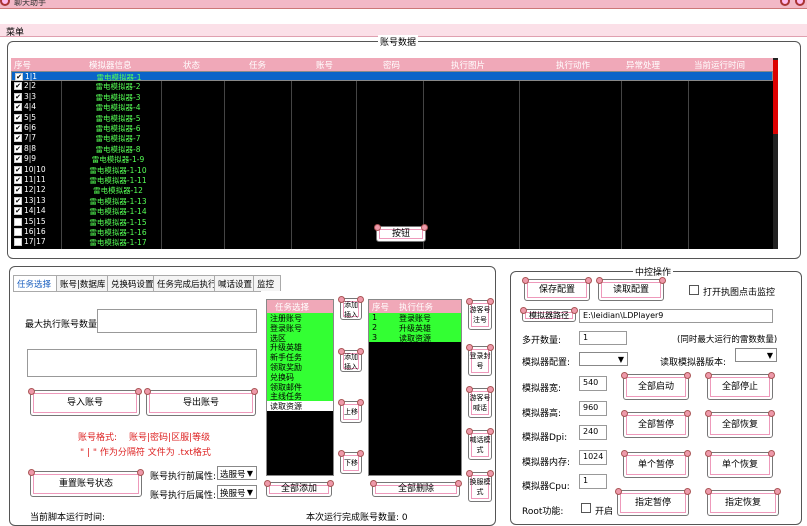 The image size is (807, 526). I want to click on height-input: 960, so click(593, 408).